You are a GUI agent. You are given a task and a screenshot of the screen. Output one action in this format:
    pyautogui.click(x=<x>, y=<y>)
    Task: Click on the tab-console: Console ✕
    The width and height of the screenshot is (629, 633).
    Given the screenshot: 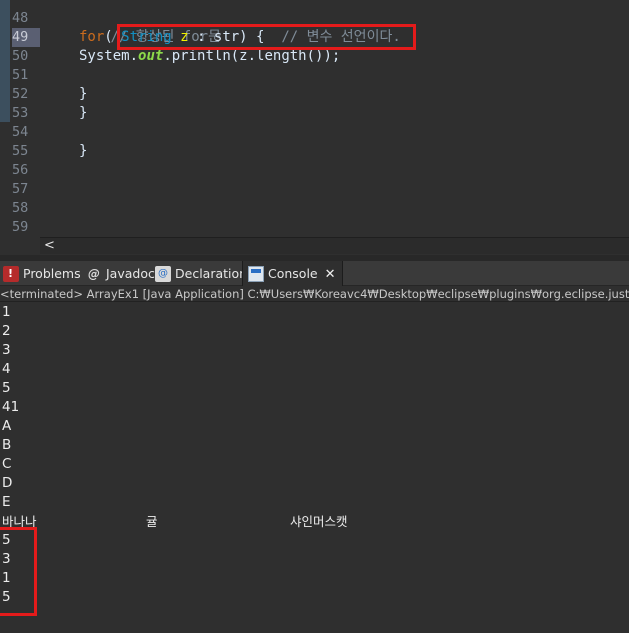 What is the action you would take?
    pyautogui.click(x=292, y=273)
    